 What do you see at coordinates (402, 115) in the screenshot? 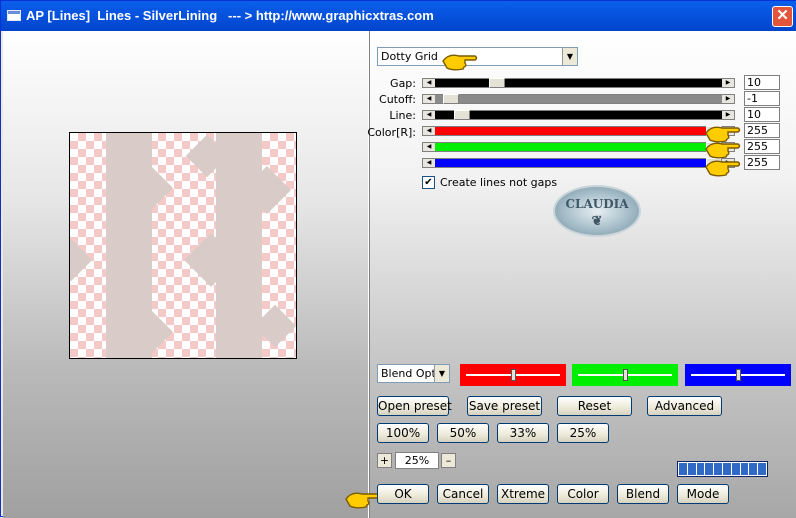
I see `line-label: Line:` at bounding box center [402, 115].